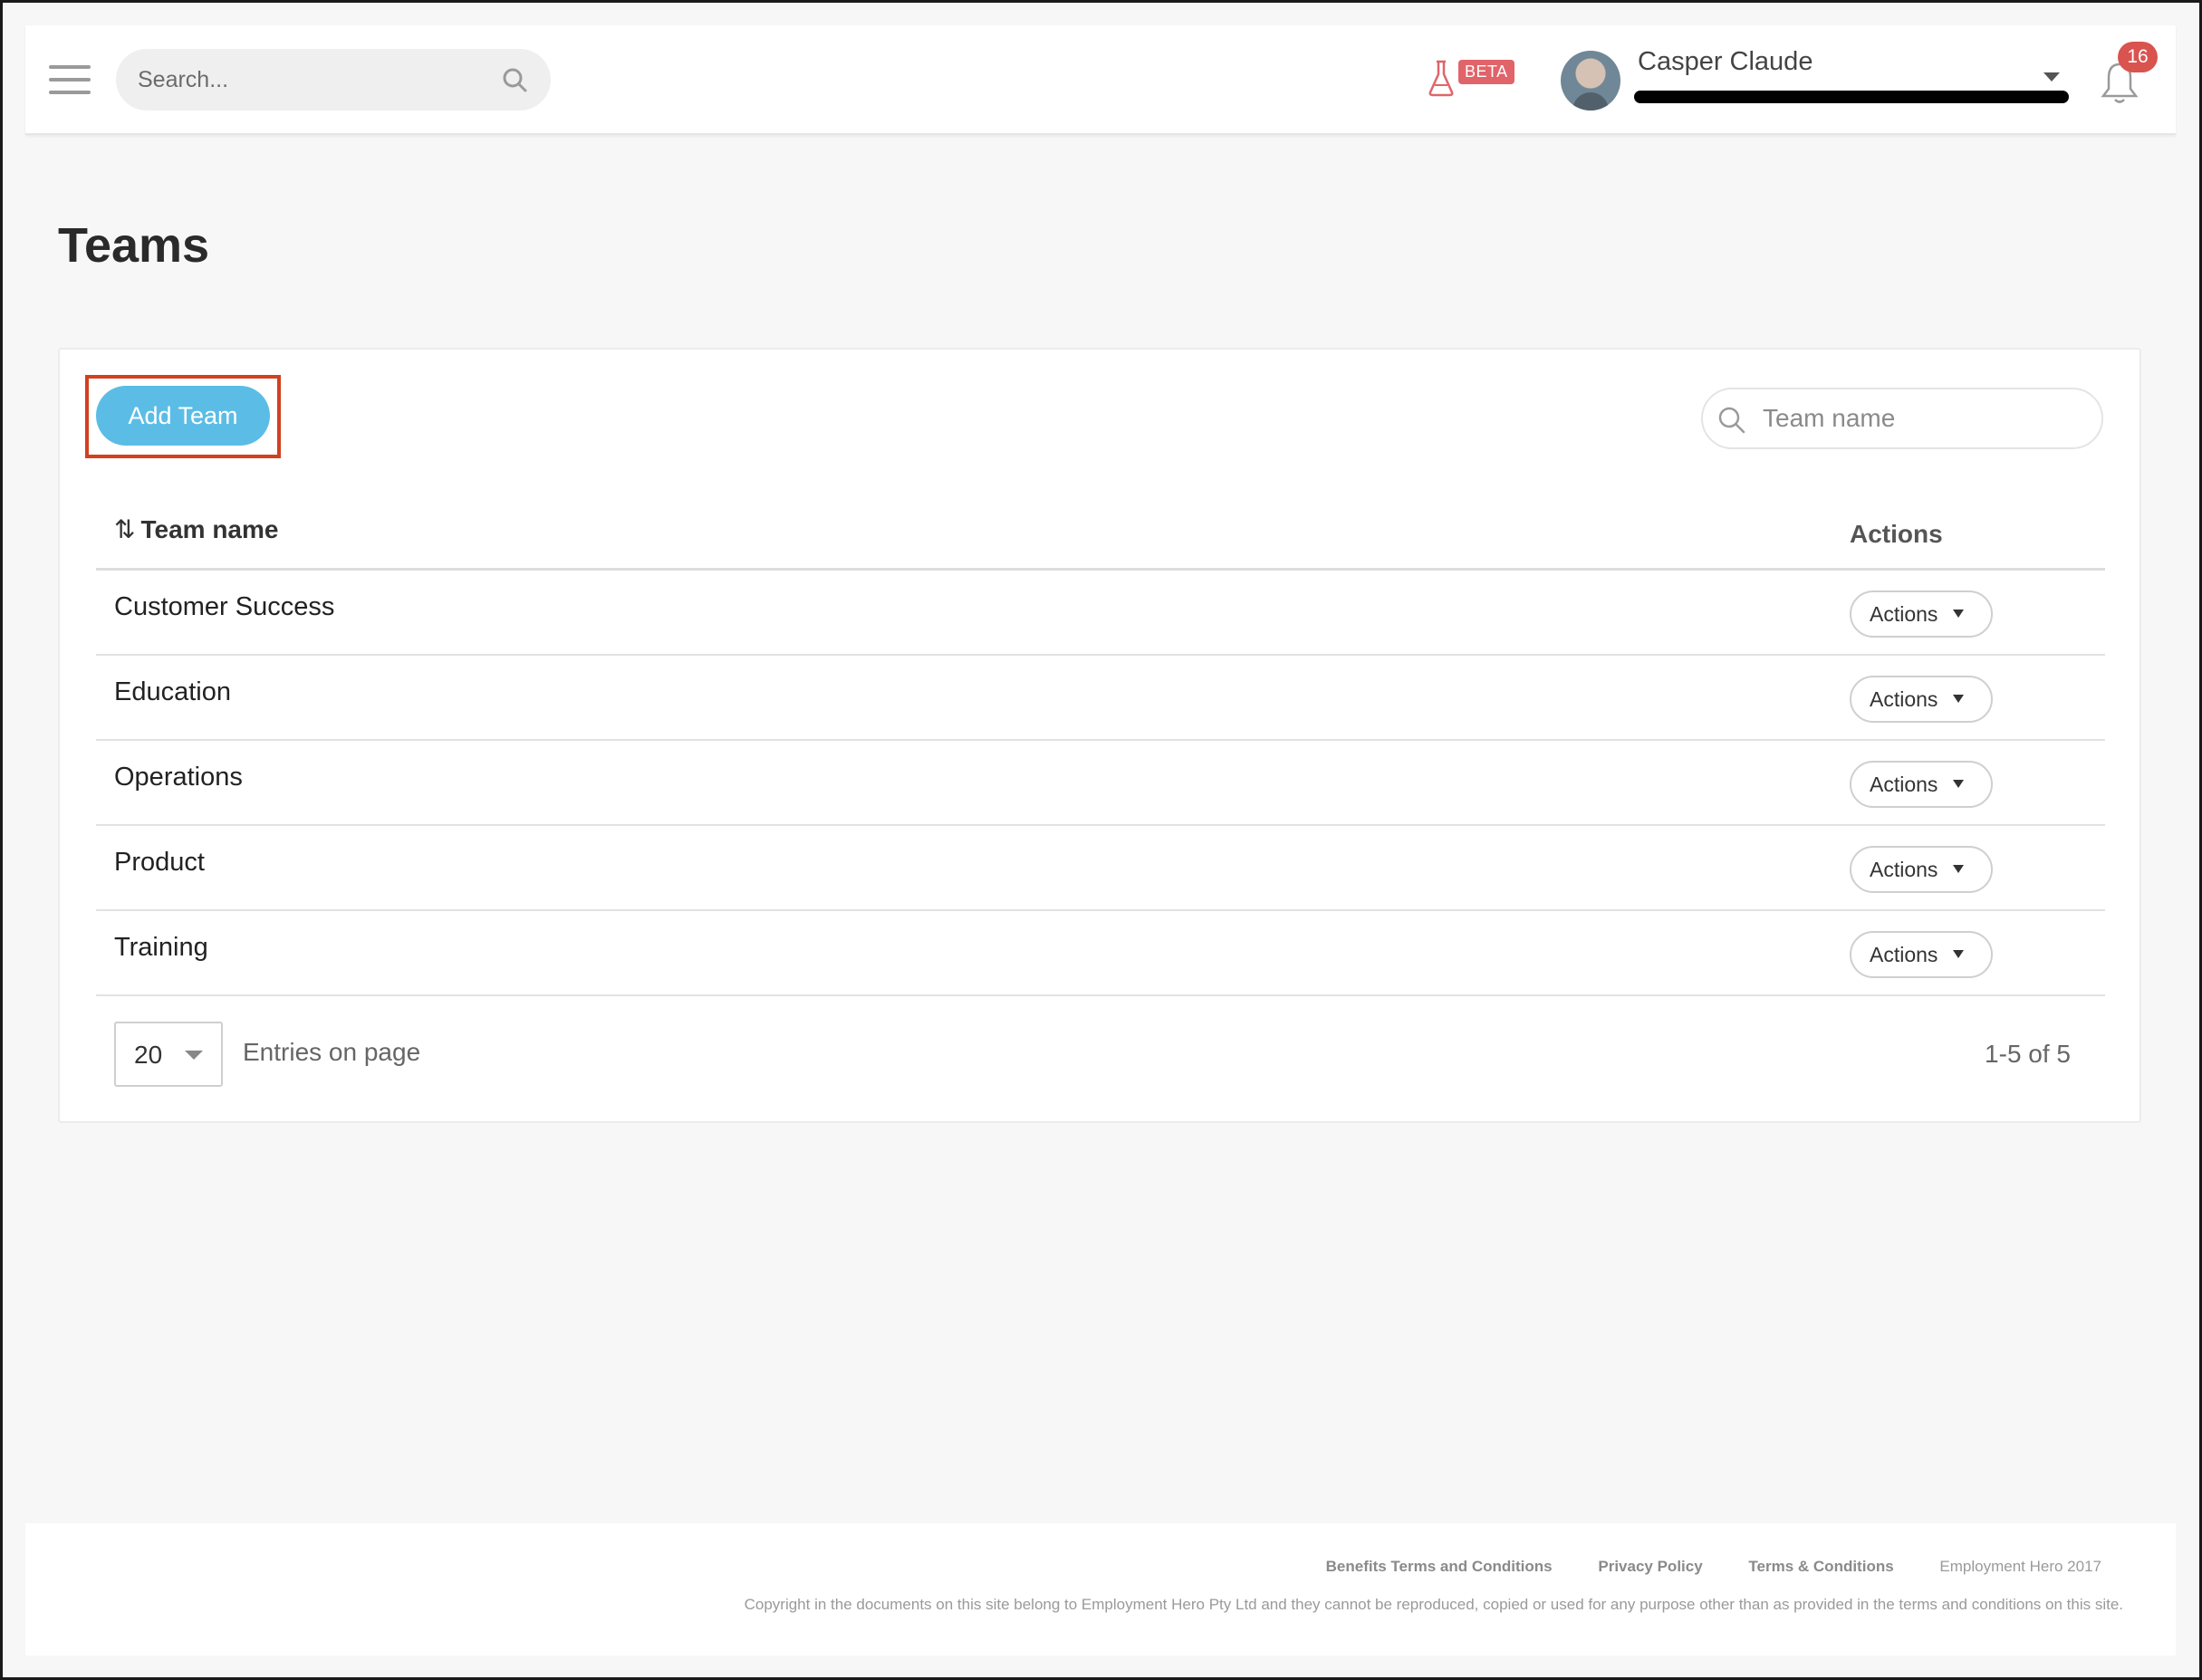 The width and height of the screenshot is (2202, 1680). I want to click on beta-badge: BETA, so click(1486, 72).